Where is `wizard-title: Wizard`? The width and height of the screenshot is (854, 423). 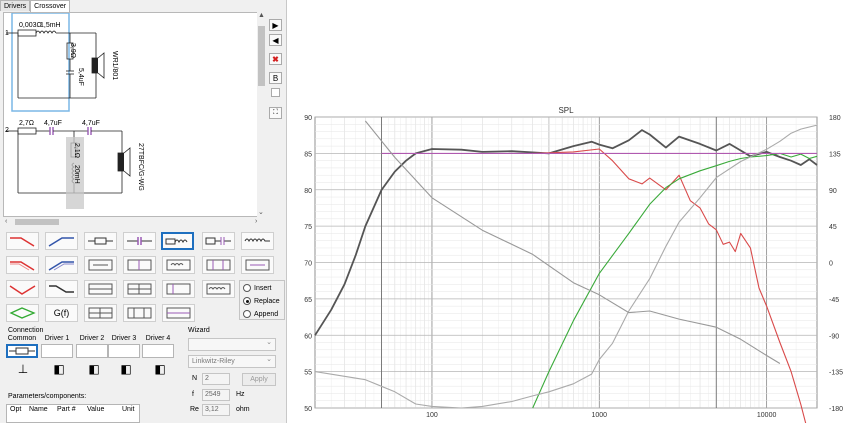
wizard-title: Wizard is located at coordinates (199, 330).